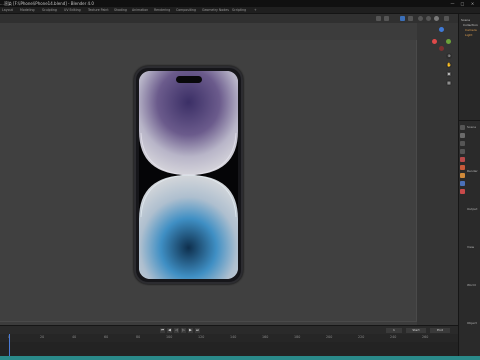  What do you see at coordinates (9, 345) in the screenshot?
I see `playhead` at bounding box center [9, 345].